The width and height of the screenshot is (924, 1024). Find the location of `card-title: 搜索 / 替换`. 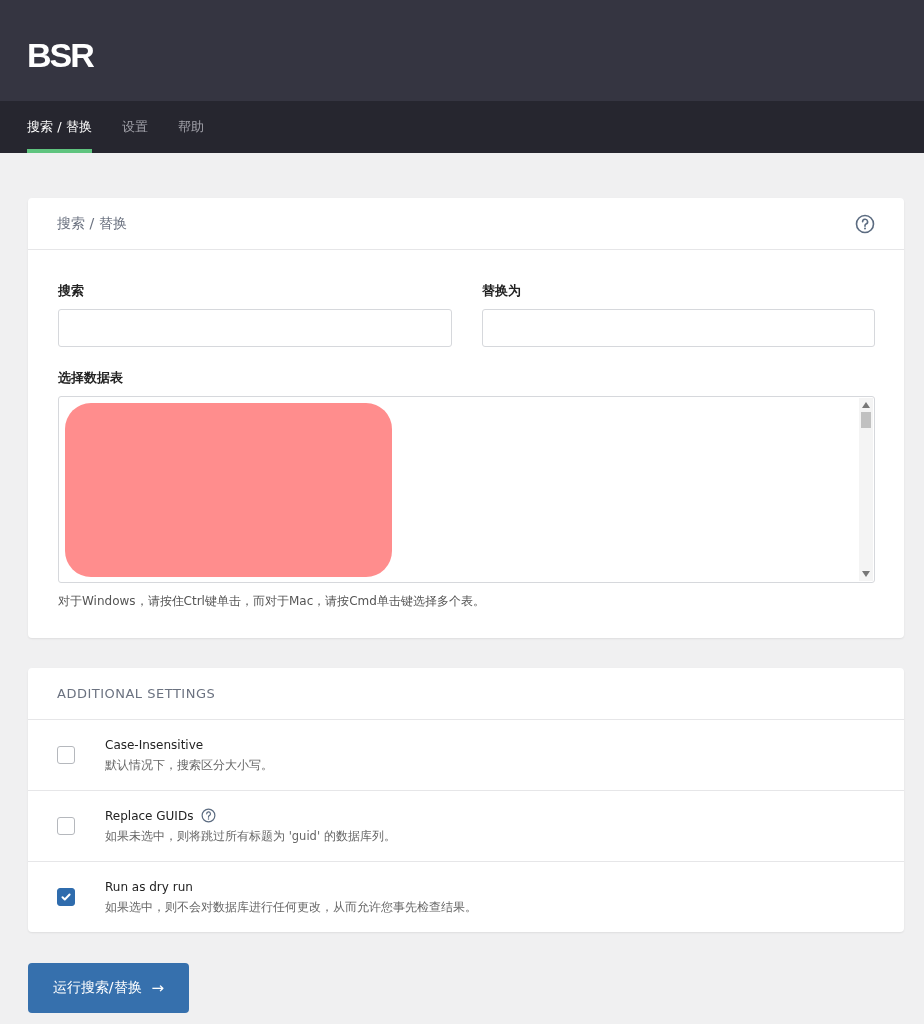

card-title: 搜索 / 替换 is located at coordinates (92, 223).